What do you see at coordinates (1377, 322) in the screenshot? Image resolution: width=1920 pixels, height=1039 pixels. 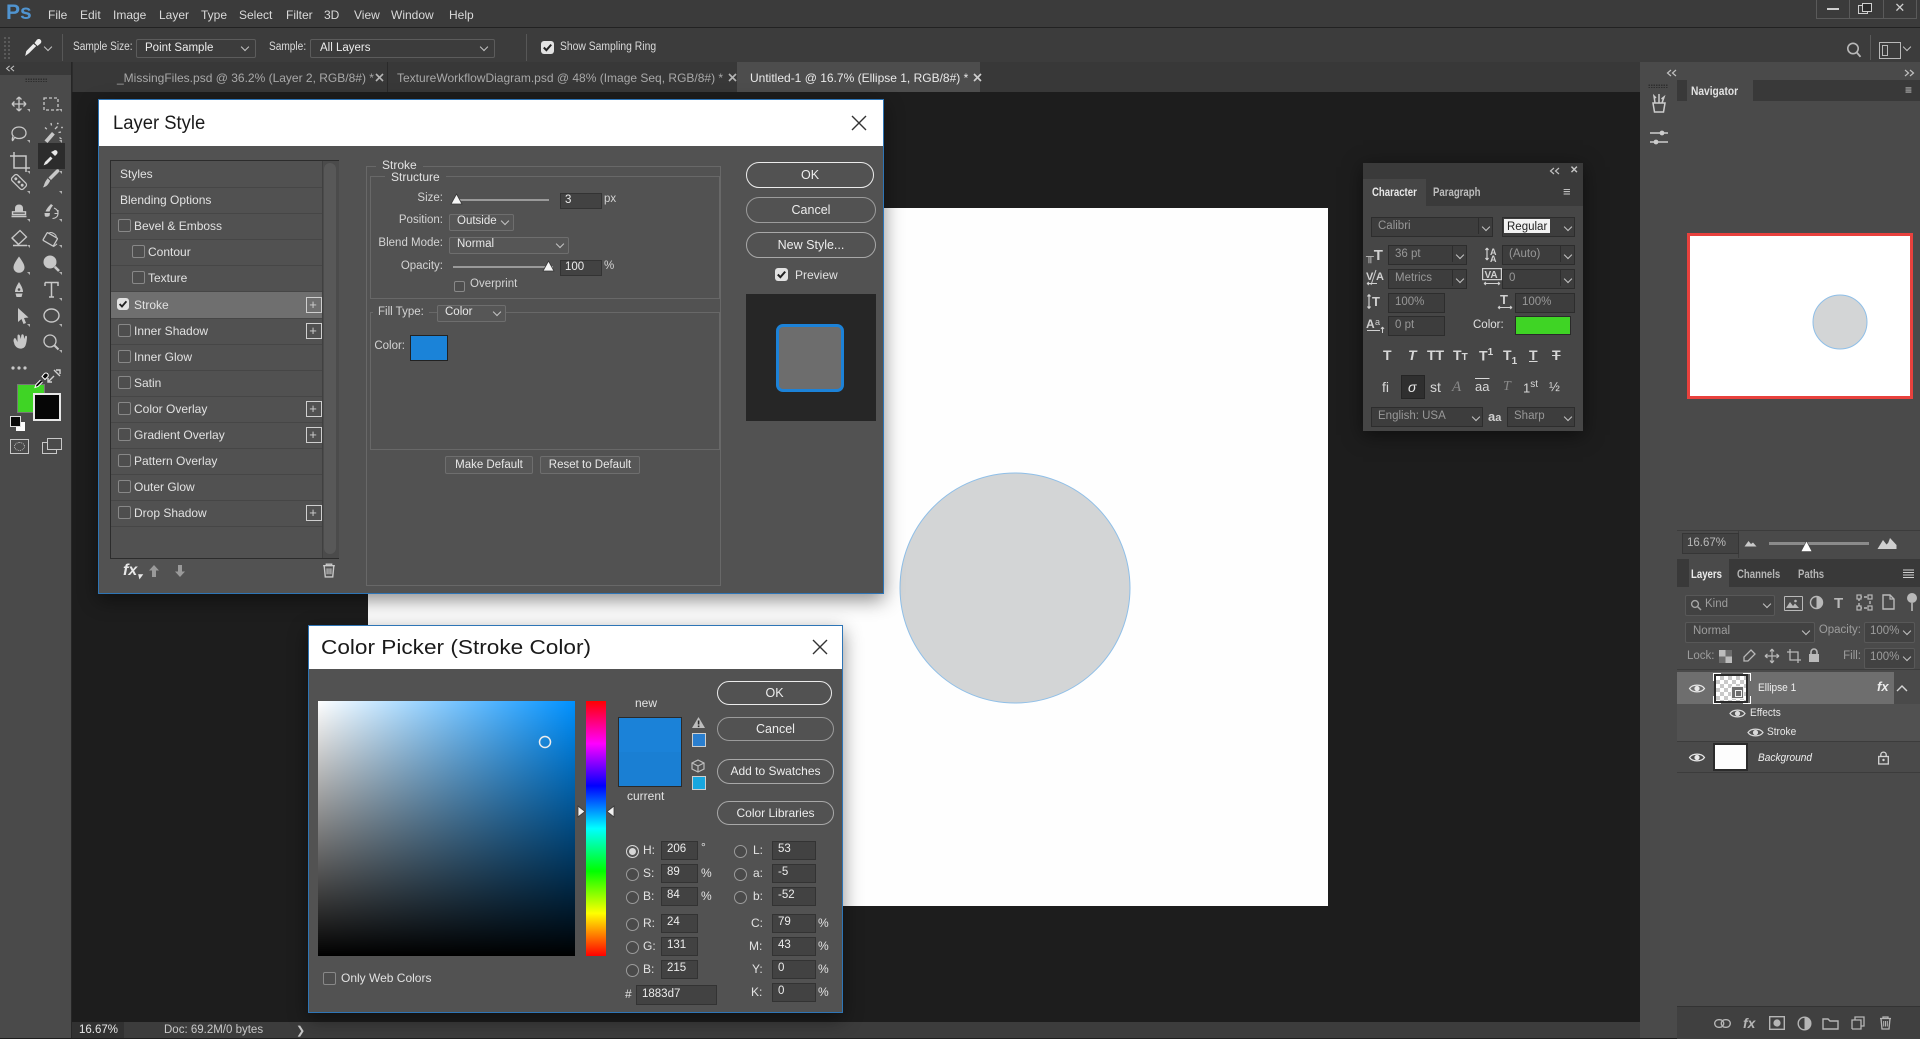 I see `svg-text: a` at bounding box center [1377, 322].